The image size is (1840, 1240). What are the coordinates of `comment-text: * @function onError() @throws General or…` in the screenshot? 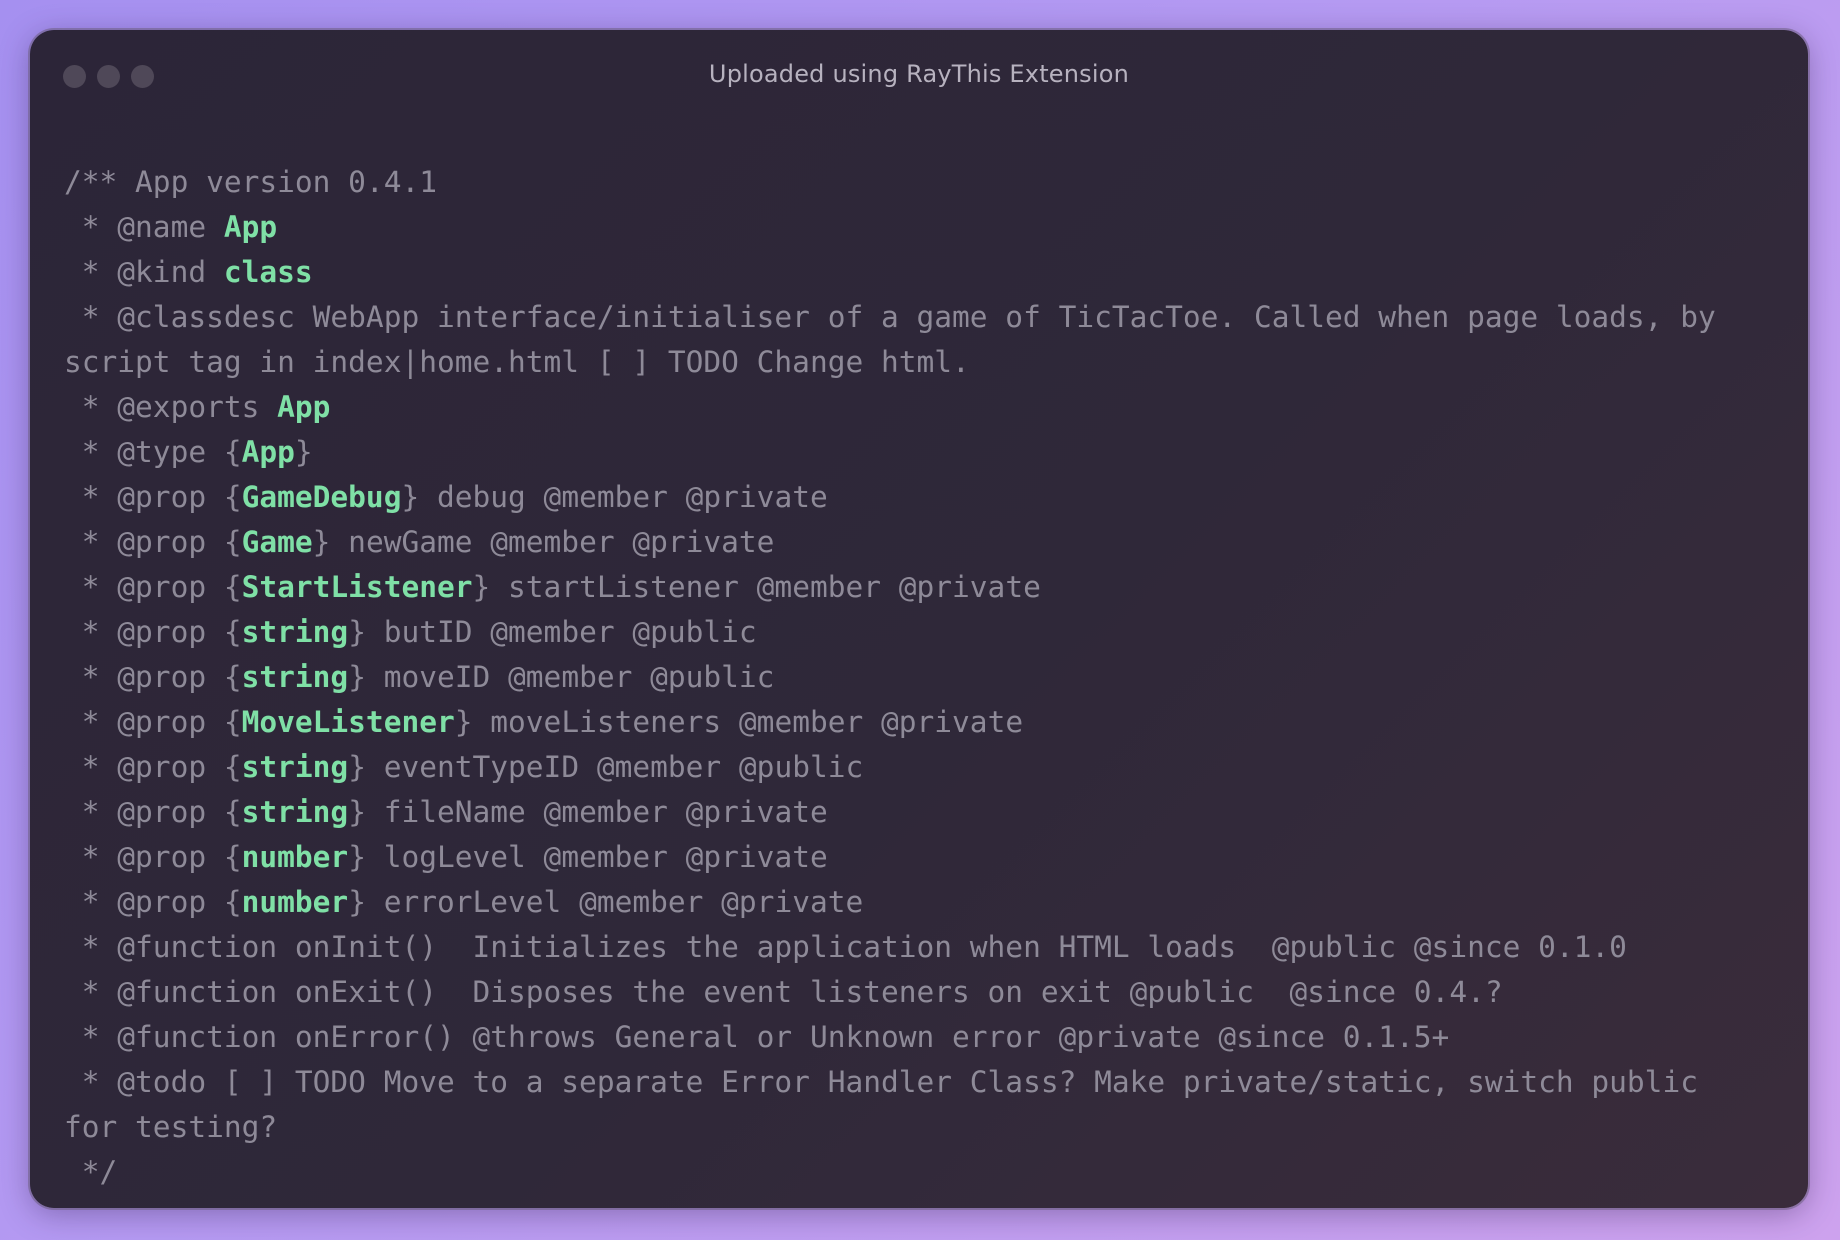 It's located at (757, 1037).